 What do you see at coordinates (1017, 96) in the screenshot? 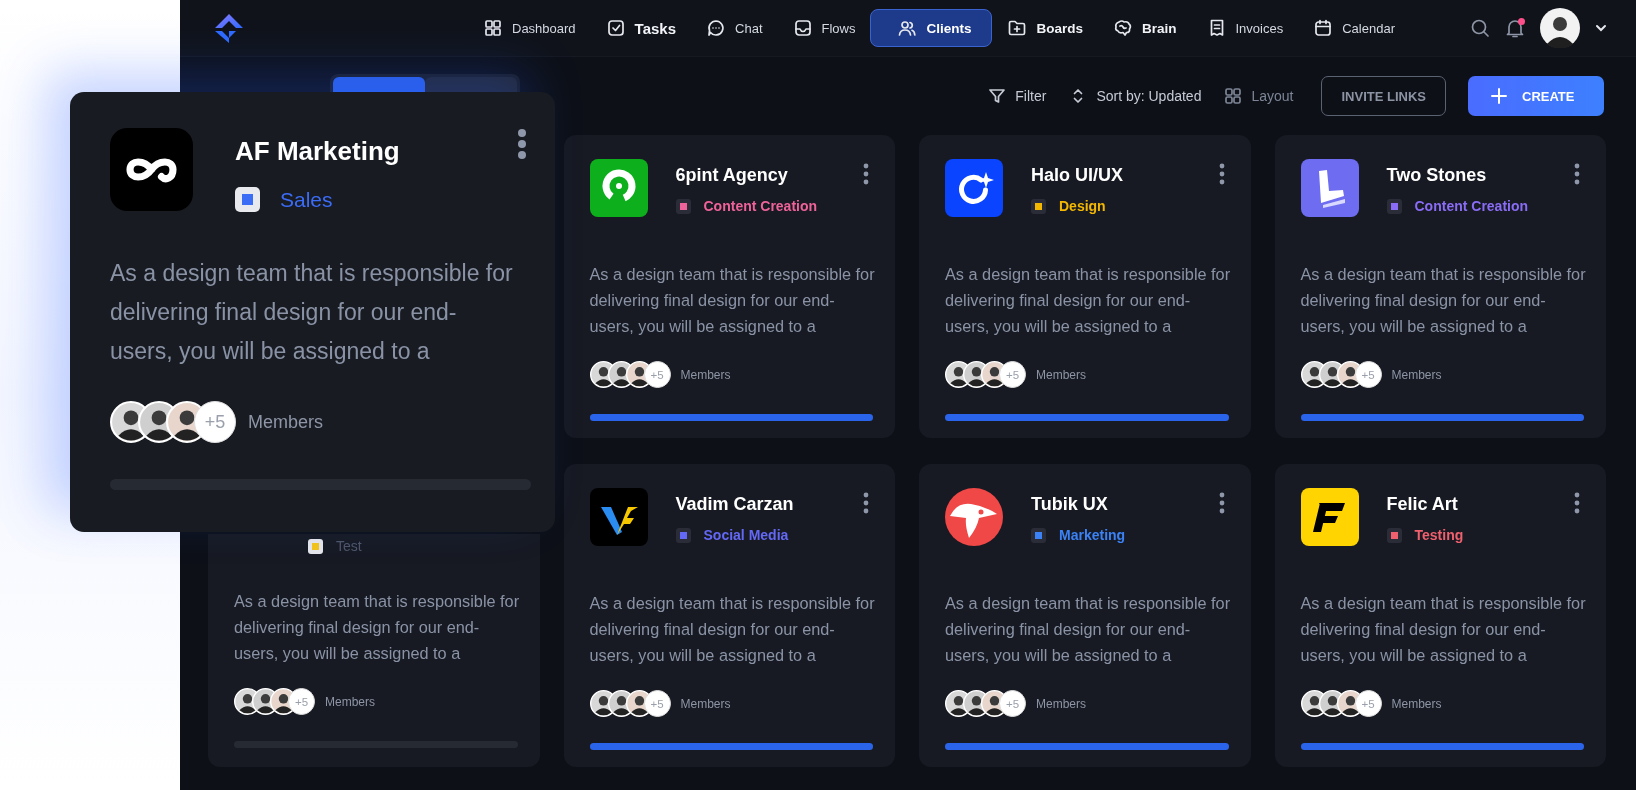
I see `toolbar-link: Filter` at bounding box center [1017, 96].